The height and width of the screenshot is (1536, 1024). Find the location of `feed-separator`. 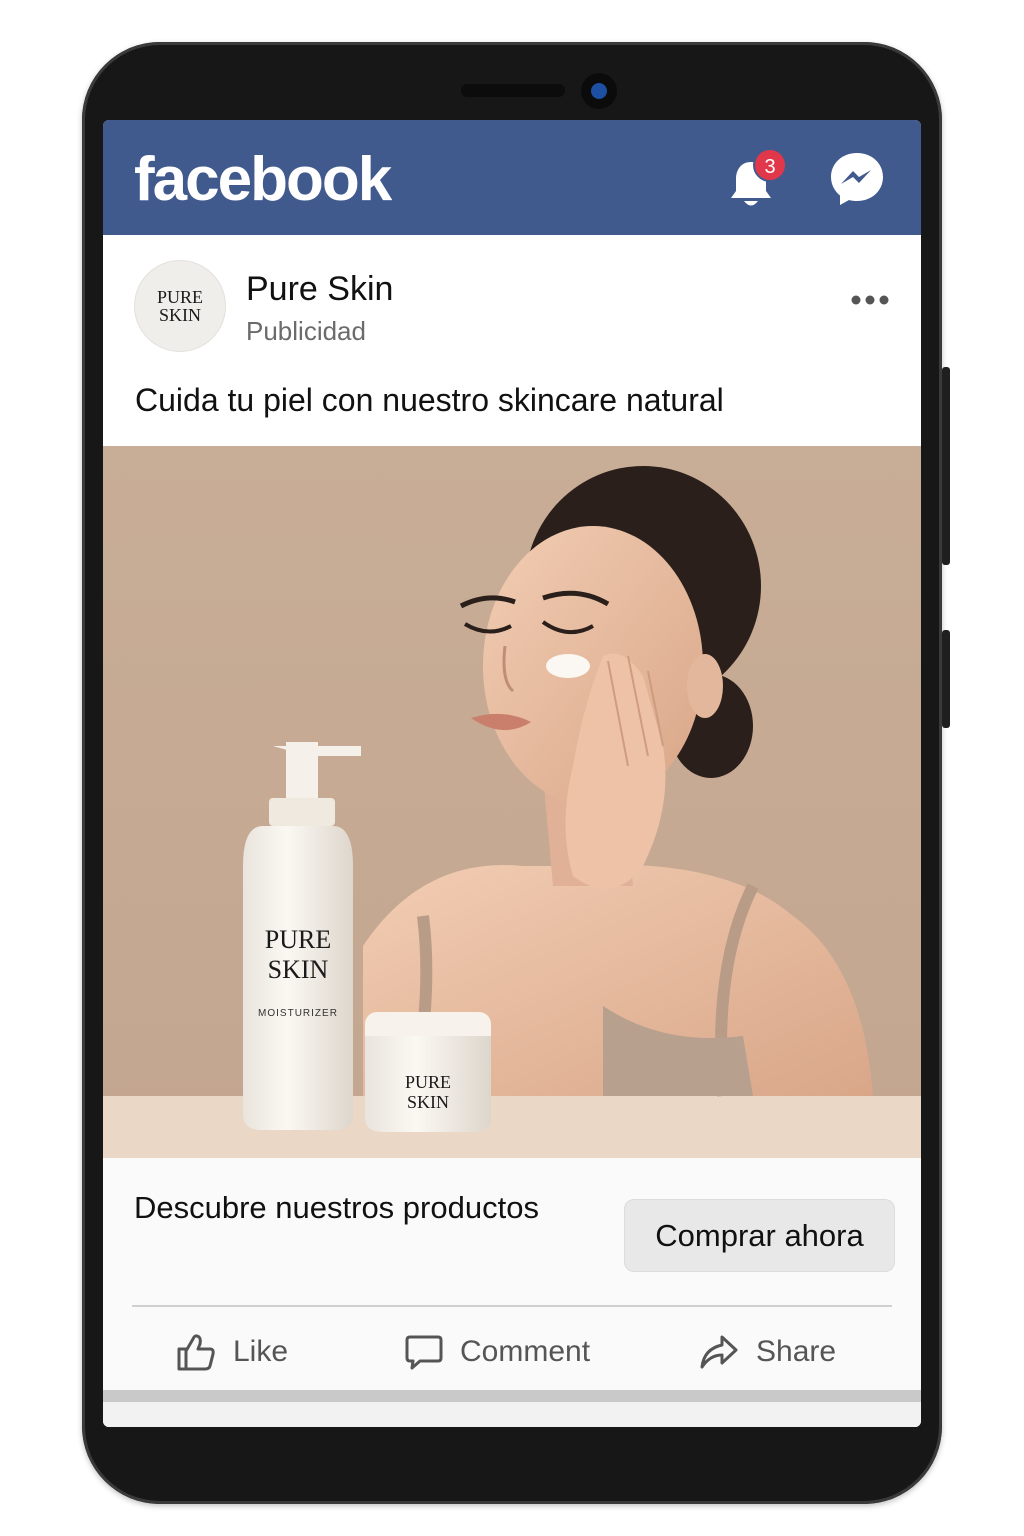

feed-separator is located at coordinates (512, 1396).